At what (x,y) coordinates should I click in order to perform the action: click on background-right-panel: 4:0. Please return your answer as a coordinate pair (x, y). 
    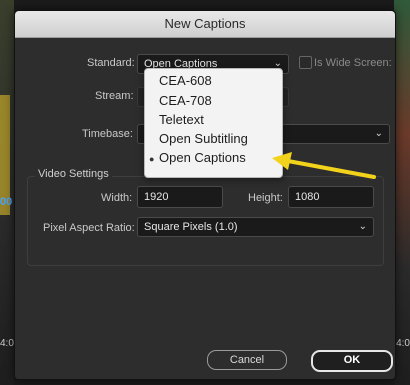
    Looking at the image, I should click on (402, 192).